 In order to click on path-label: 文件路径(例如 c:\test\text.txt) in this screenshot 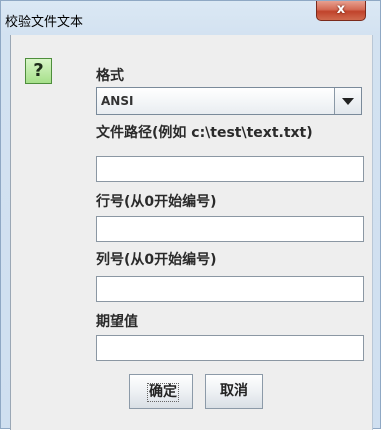, I will do `click(204, 133)`.